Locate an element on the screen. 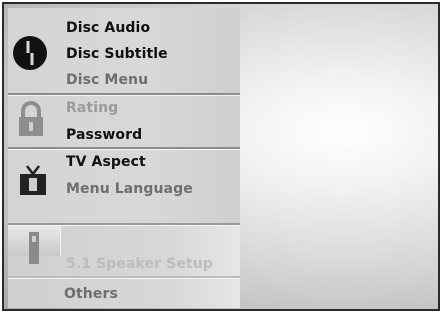 The height and width of the screenshot is (313, 442). menu-item-password: Password is located at coordinates (104, 135).